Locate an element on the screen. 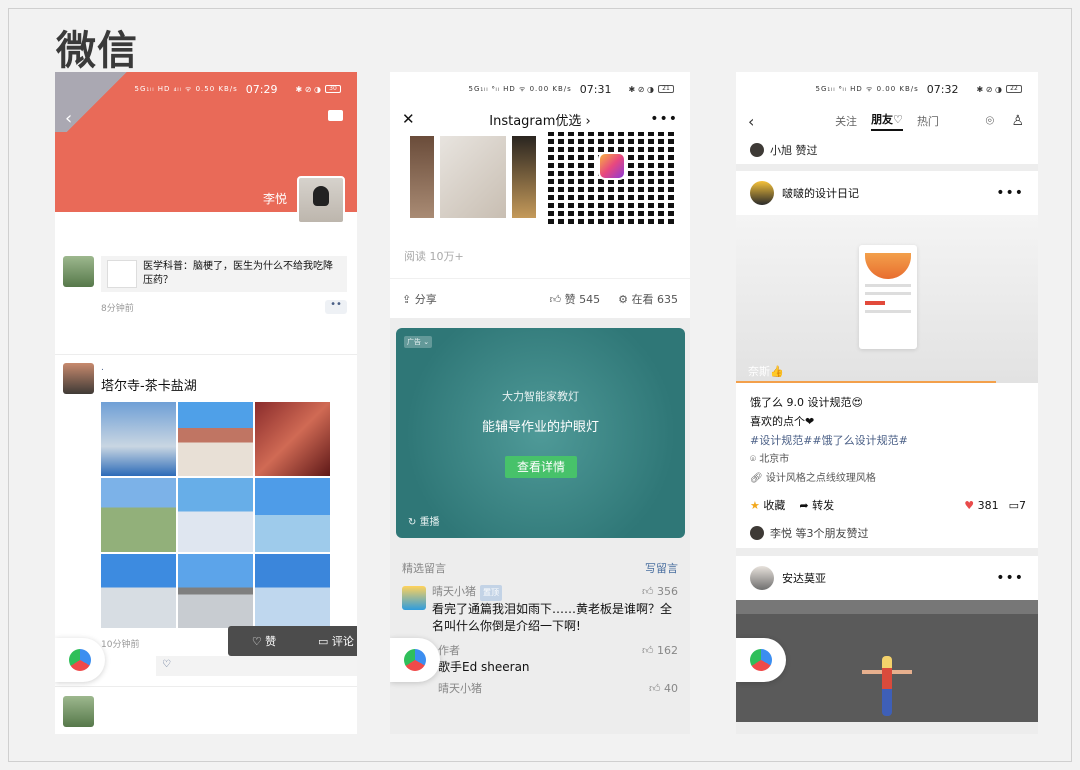  replay-button: ↻ 重播 is located at coordinates (424, 520).